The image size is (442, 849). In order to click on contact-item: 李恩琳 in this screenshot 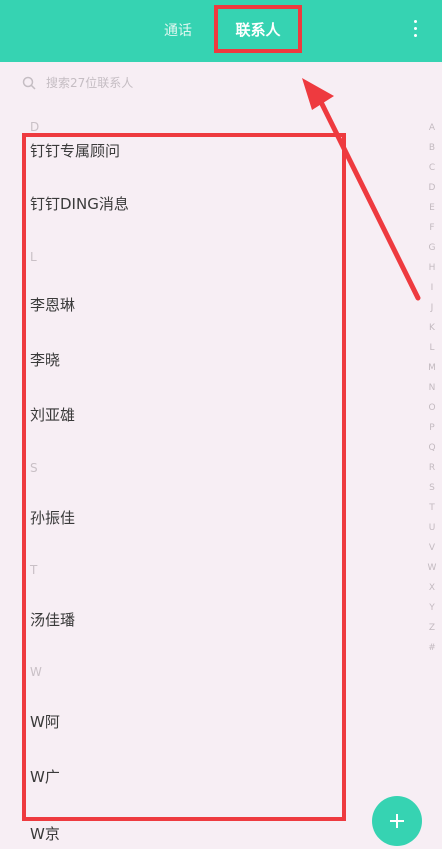, I will do `click(52, 304)`.